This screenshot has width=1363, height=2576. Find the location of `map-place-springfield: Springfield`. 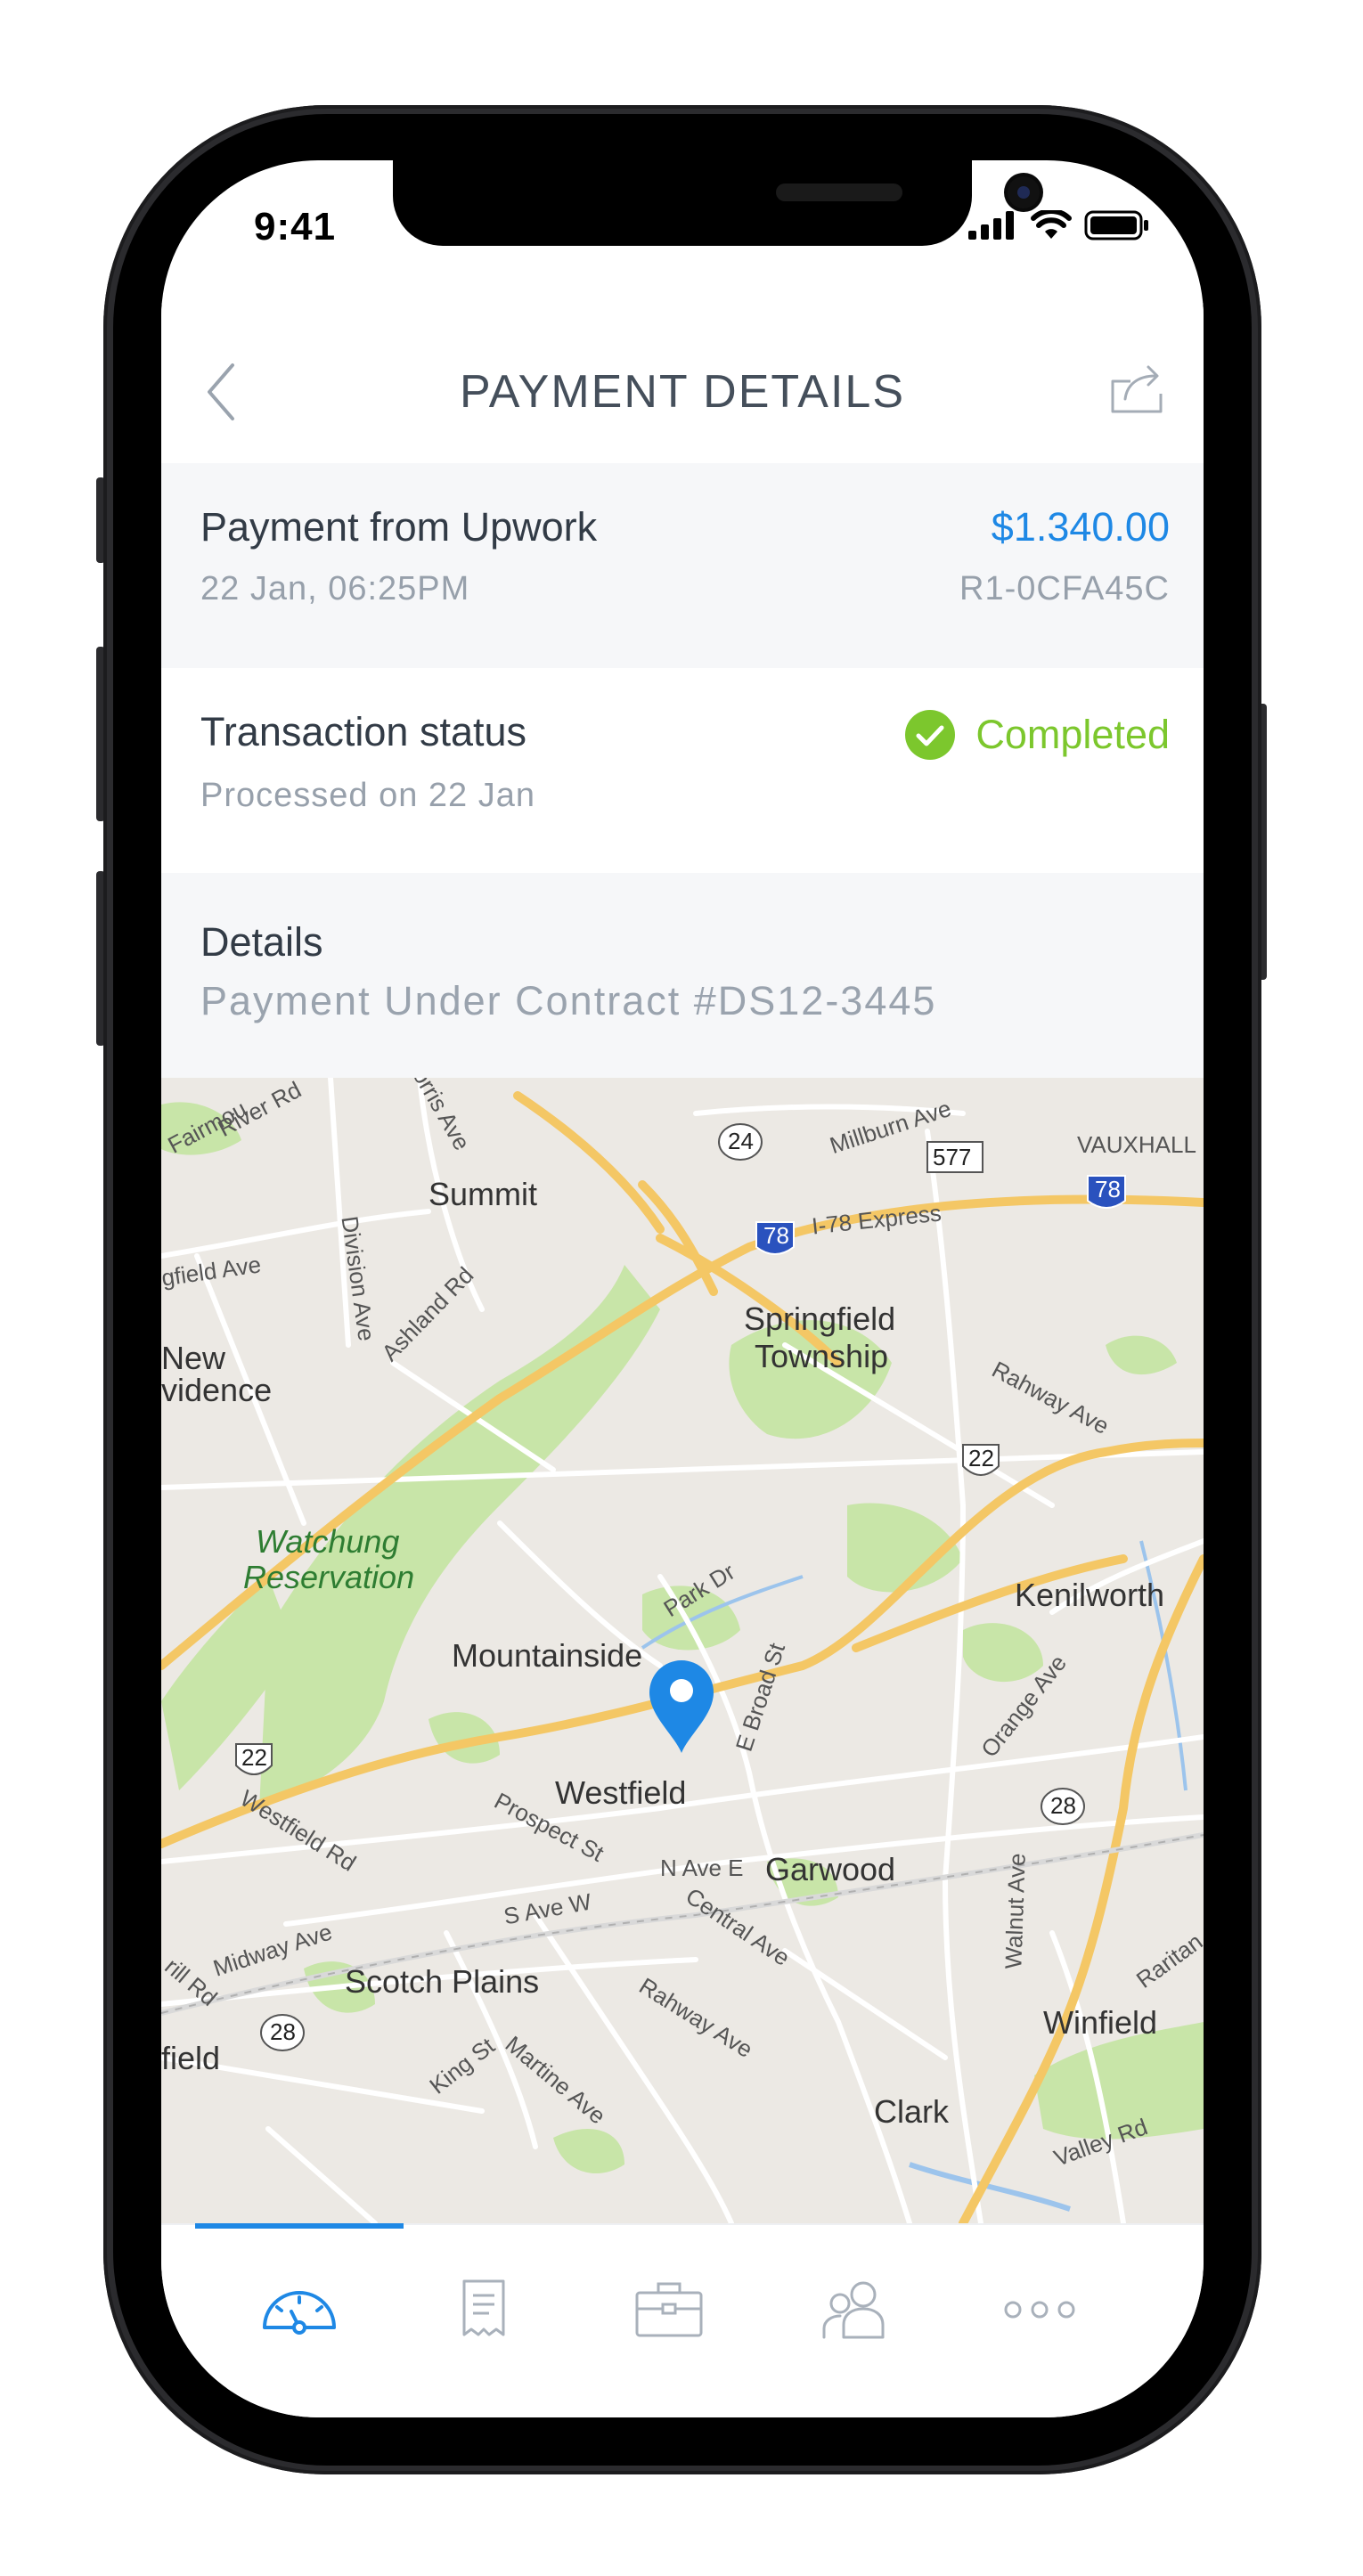

map-place-springfield: Springfield is located at coordinates (820, 1319).